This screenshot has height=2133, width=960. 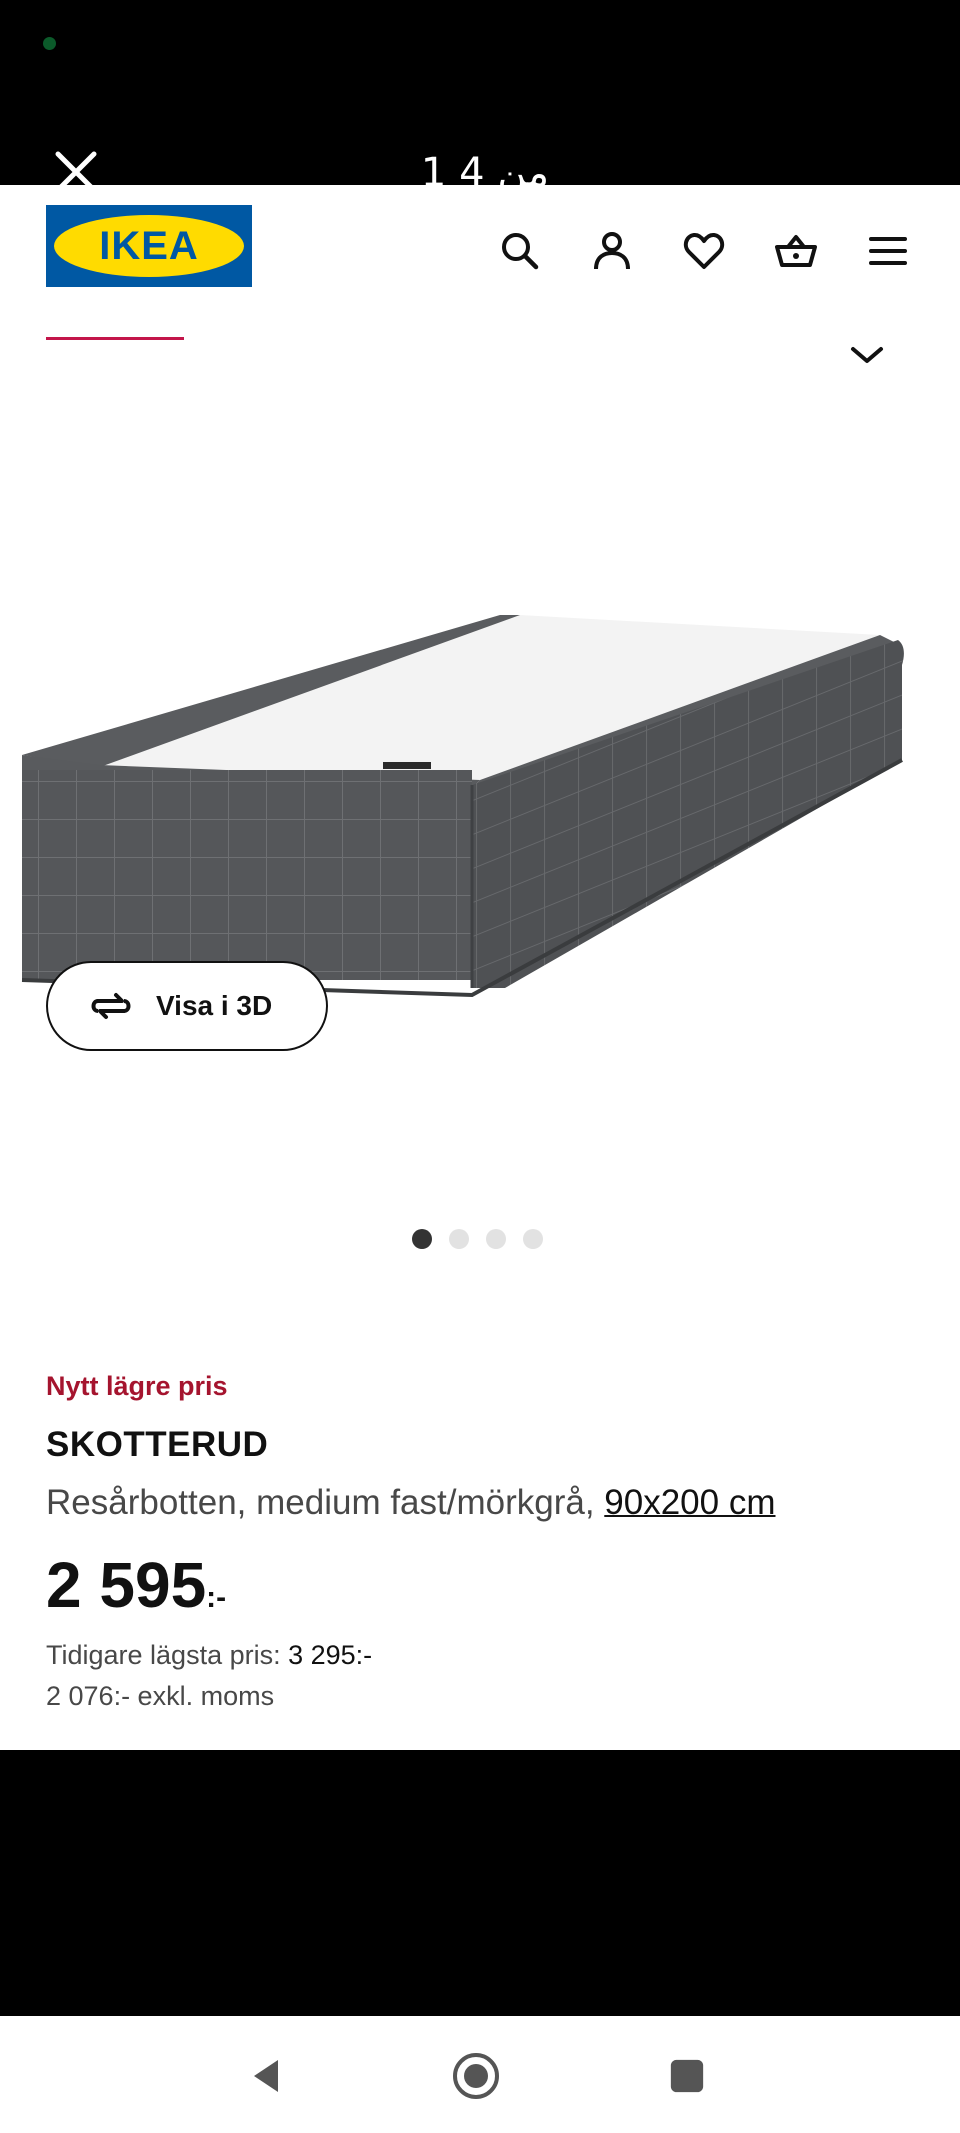 I want to click on home-circle-icon, so click(x=476, y=2076).